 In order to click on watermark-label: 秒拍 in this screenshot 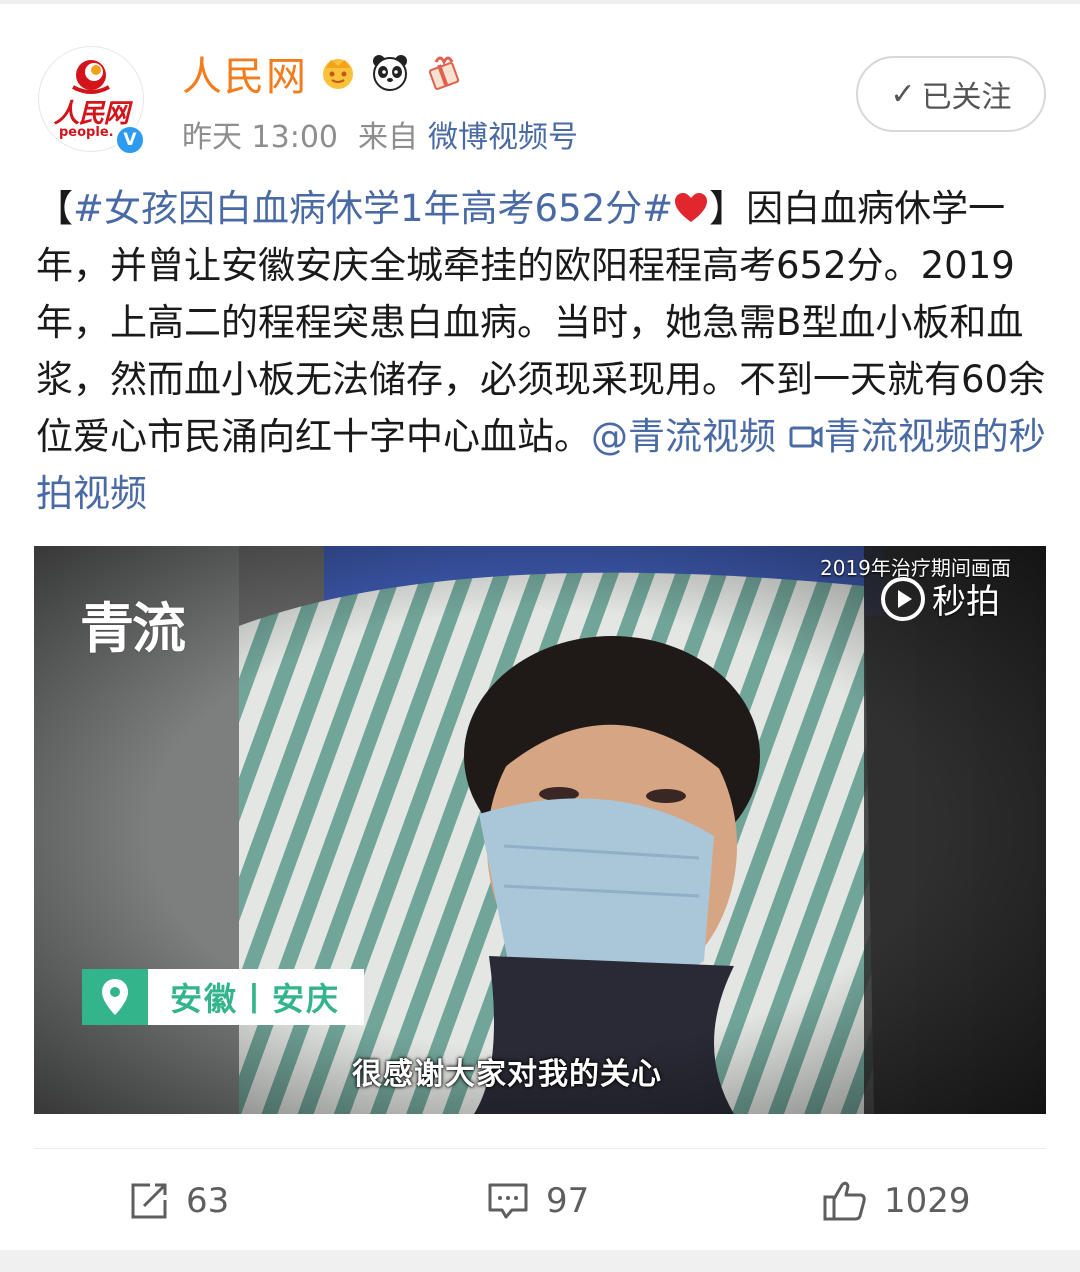, I will do `click(966, 602)`.